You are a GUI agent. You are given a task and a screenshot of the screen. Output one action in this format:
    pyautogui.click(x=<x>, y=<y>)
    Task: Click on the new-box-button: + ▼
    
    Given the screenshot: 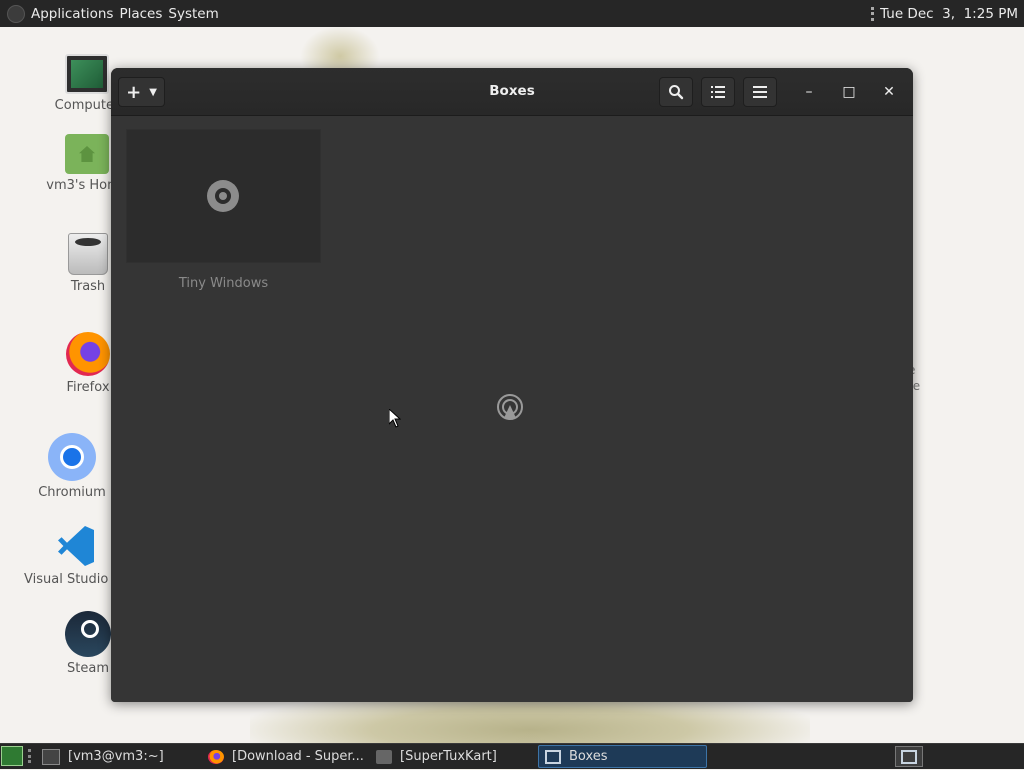 What is the action you would take?
    pyautogui.click(x=141, y=92)
    